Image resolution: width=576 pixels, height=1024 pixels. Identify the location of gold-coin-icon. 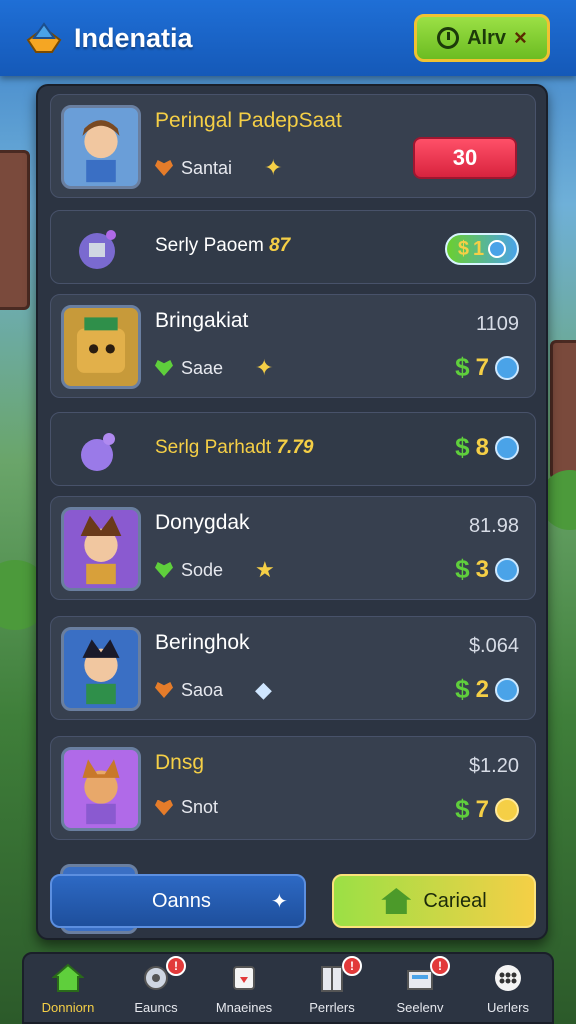
(507, 809).